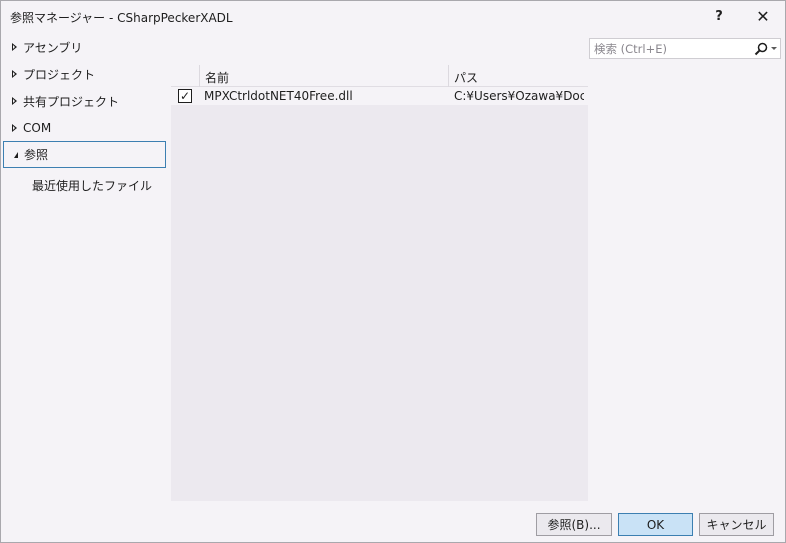 The width and height of the screenshot is (786, 543). What do you see at coordinates (763, 16) in the screenshot?
I see `close-button: ✕` at bounding box center [763, 16].